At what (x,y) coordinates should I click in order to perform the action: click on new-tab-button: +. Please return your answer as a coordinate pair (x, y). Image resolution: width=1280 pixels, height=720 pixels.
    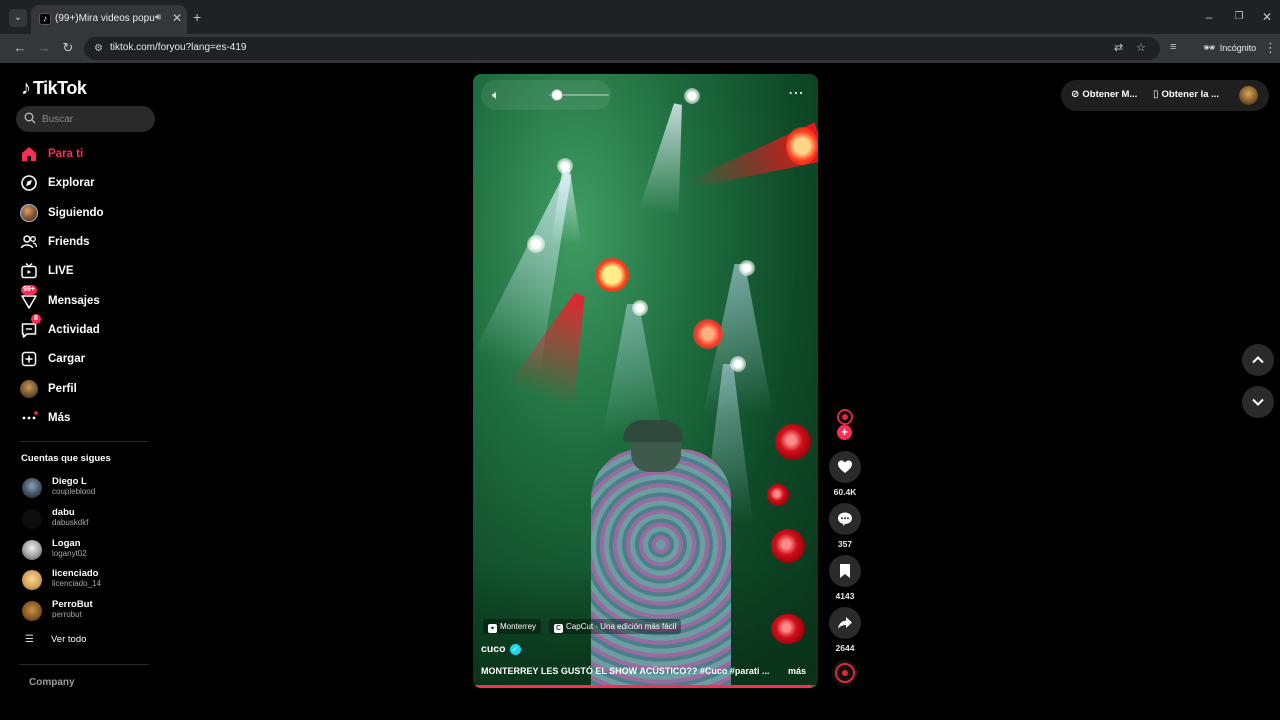
    Looking at the image, I should click on (197, 17).